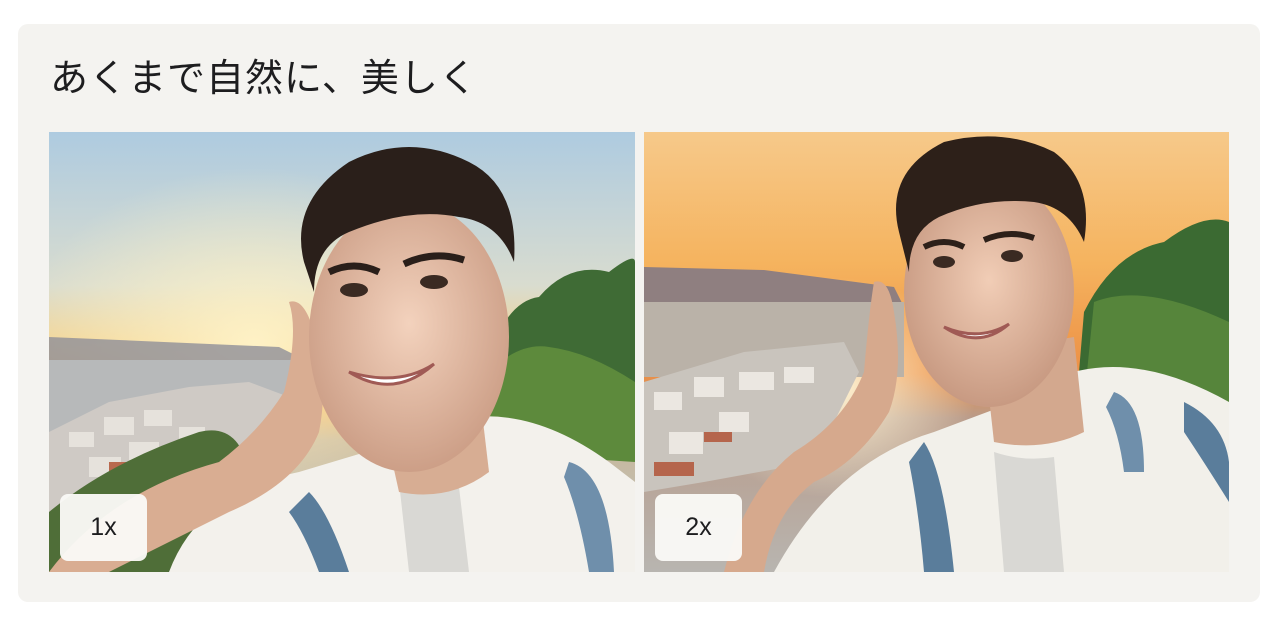  What do you see at coordinates (698, 527) in the screenshot?
I see `zoom-label-badge: 2x` at bounding box center [698, 527].